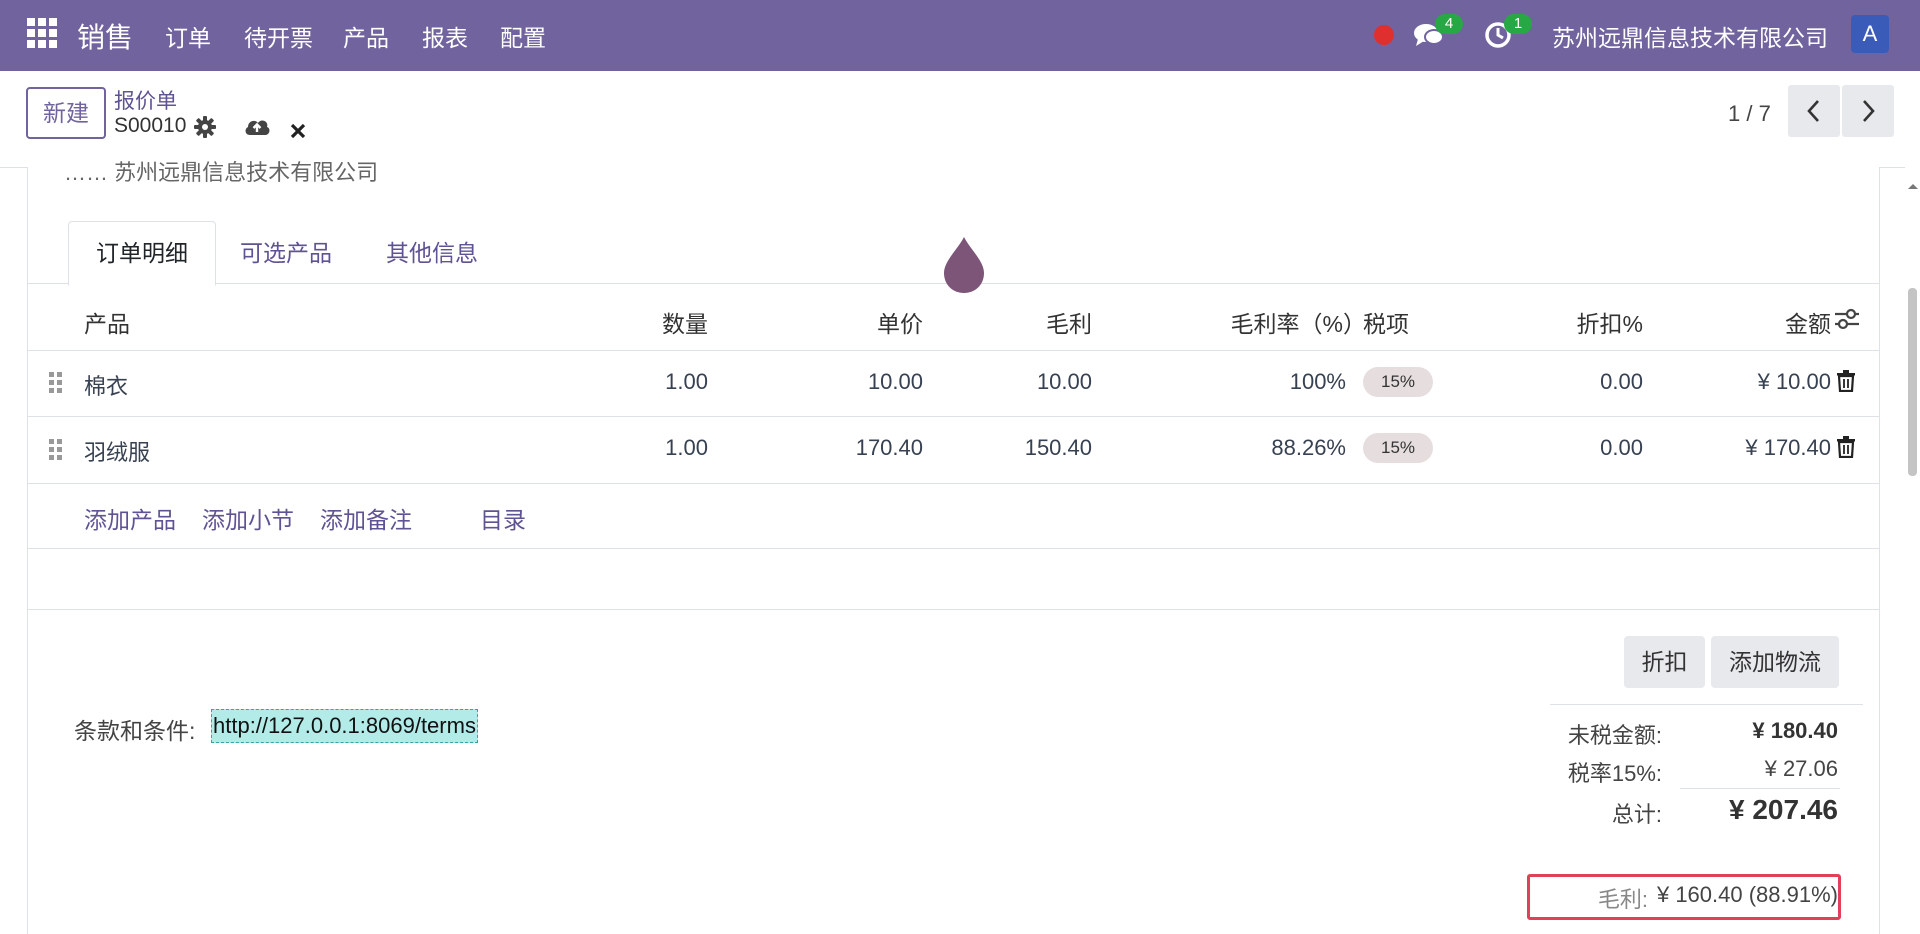 This screenshot has height=934, width=1920. I want to click on breadcrumb-current-record: S00010, so click(150, 125).